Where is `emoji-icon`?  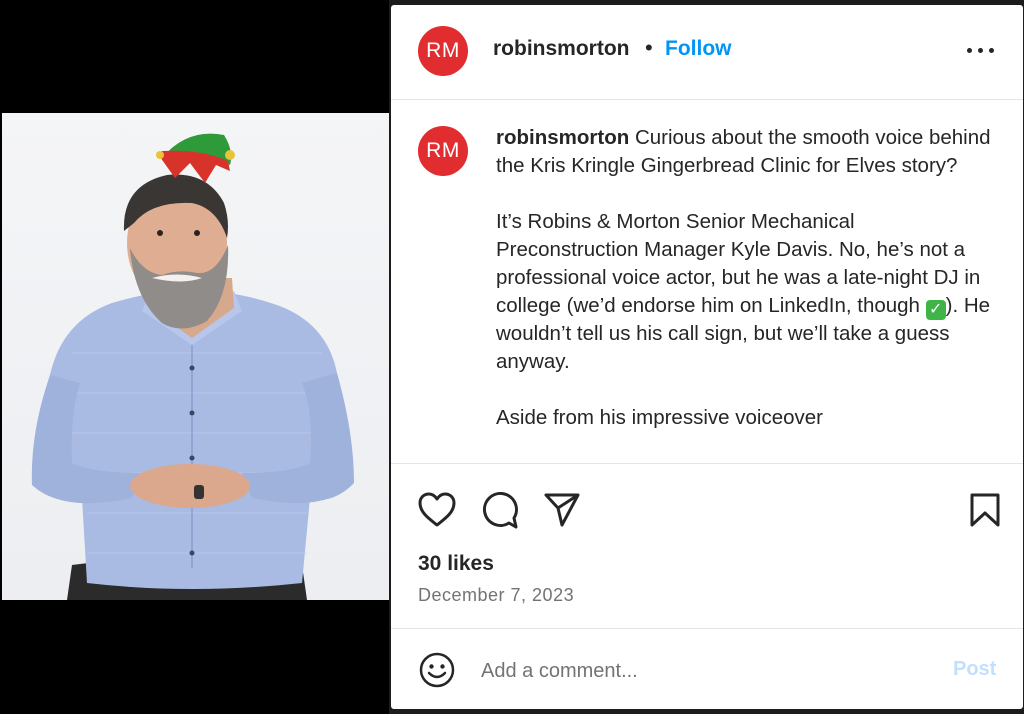 emoji-icon is located at coordinates (437, 670).